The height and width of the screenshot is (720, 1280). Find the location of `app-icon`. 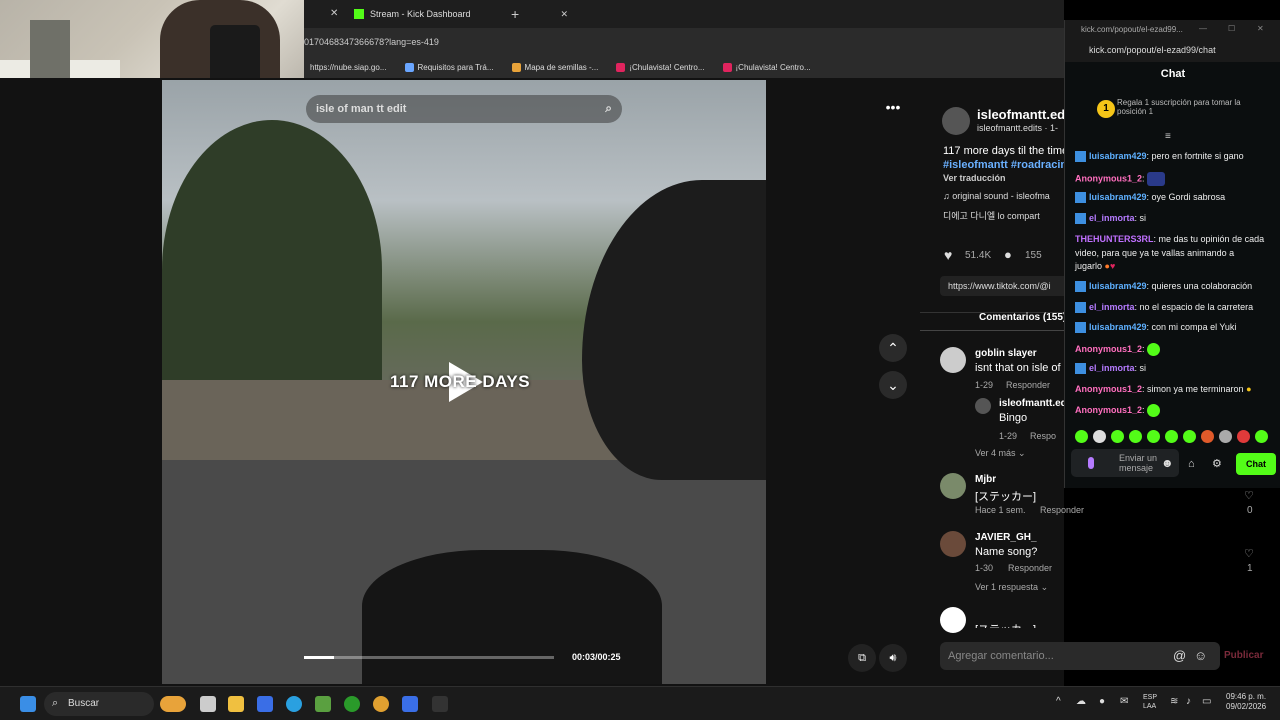

app-icon is located at coordinates (440, 704).